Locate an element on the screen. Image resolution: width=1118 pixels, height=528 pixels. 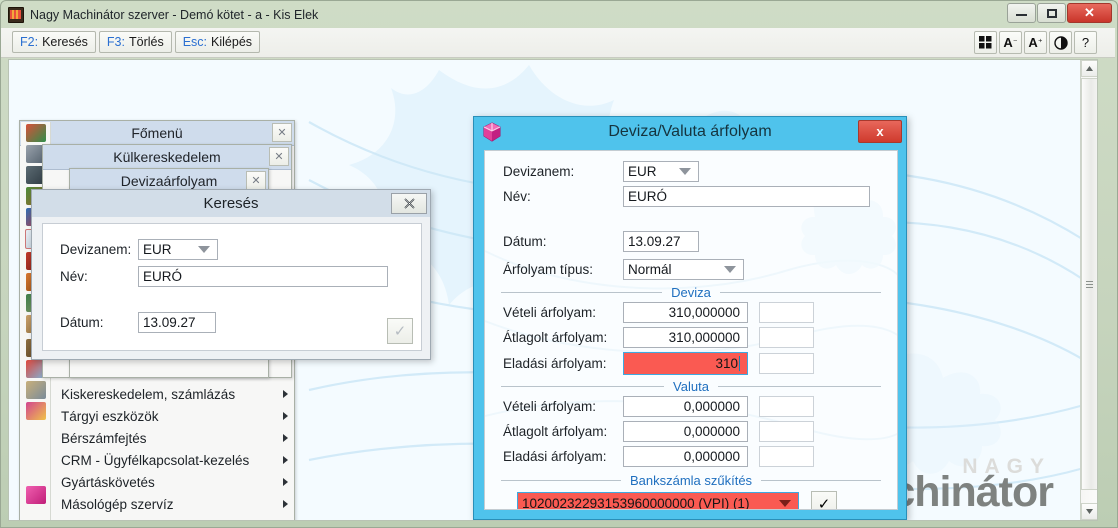
menu-item-crm: CRM - Ügyfélkapcsolat-kezelés is located at coordinates (173, 460).